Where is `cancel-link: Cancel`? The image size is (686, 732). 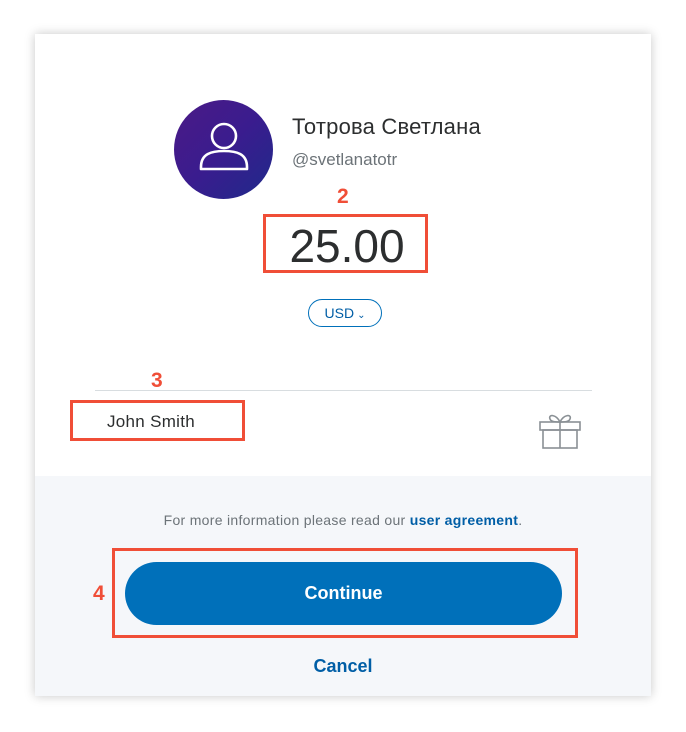
cancel-link: Cancel is located at coordinates (343, 666).